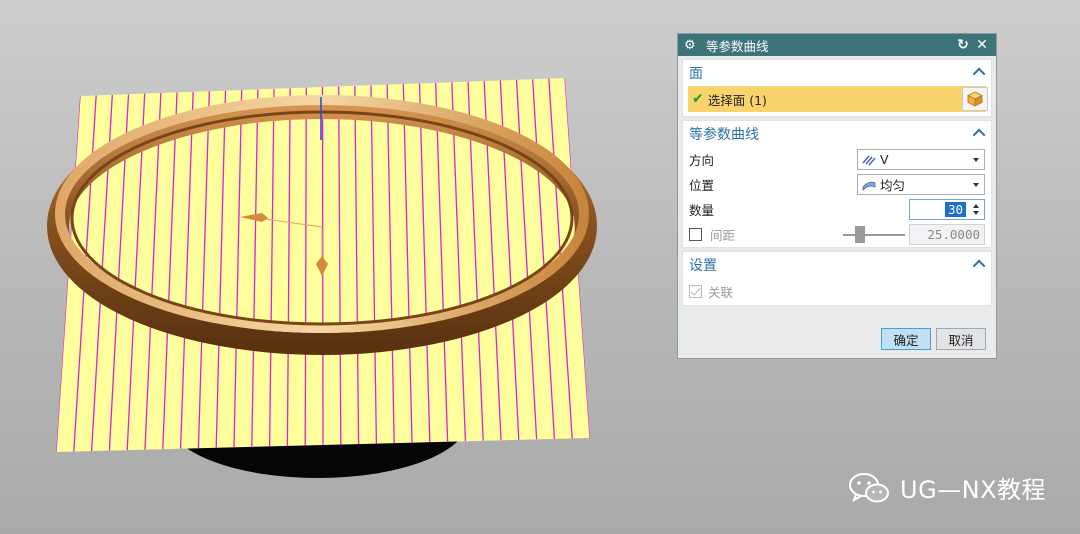  Describe the element at coordinates (973, 490) in the screenshot. I see `watermark-text: UG—NX教程` at that location.